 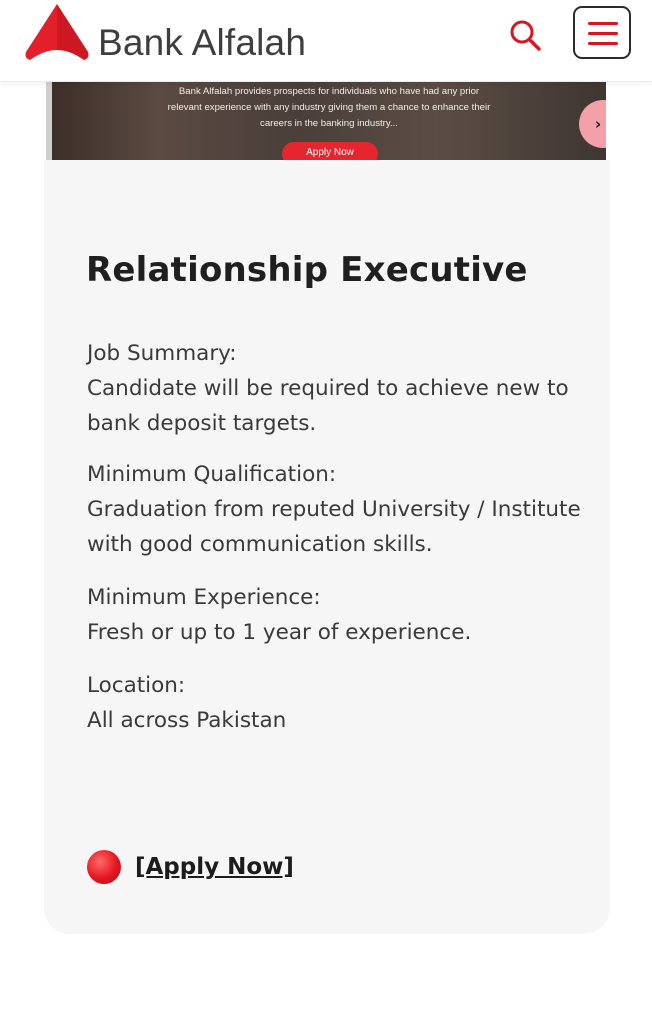 I want to click on search-icon, so click(x=525, y=36).